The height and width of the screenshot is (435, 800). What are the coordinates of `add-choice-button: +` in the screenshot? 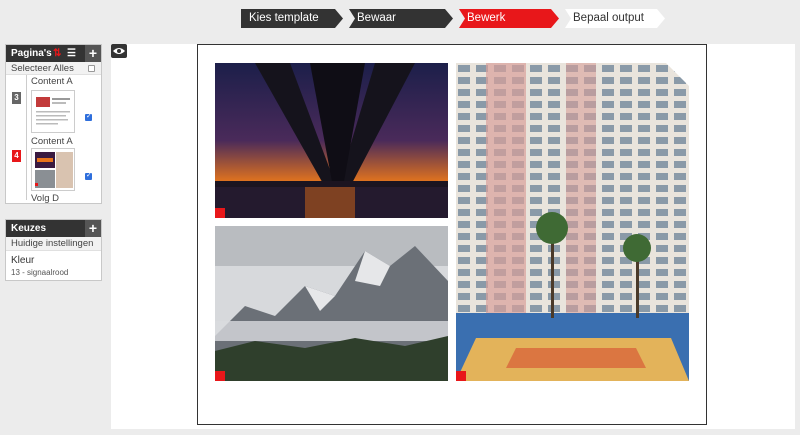 It's located at (93, 228).